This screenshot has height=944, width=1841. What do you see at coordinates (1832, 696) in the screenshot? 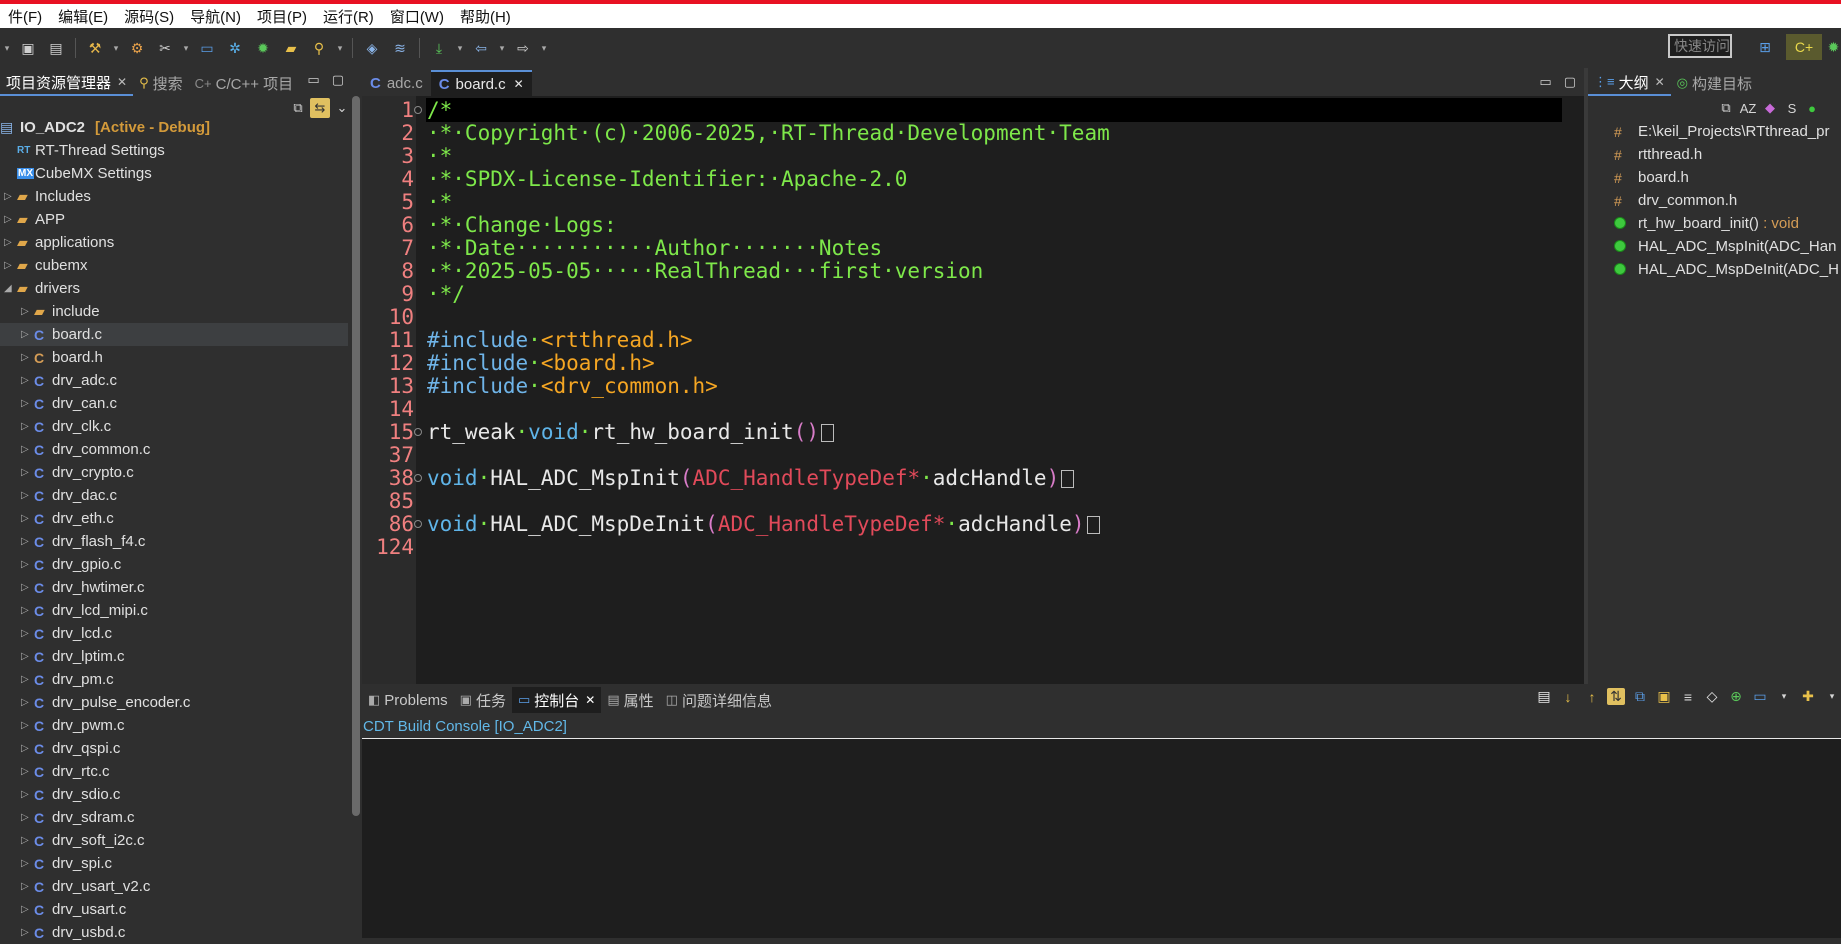
I see `open-console-dropdown-icon: ▾` at bounding box center [1832, 696].